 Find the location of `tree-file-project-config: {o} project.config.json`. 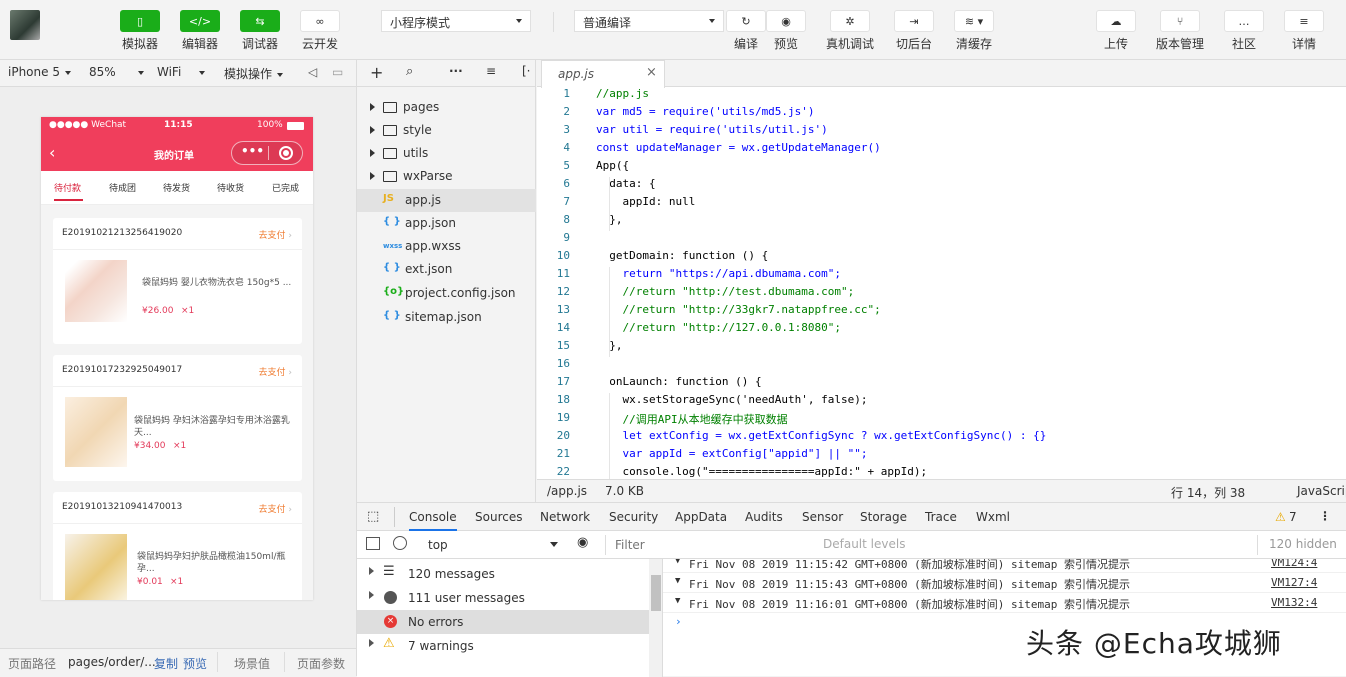

tree-file-project-config: {o} project.config.json is located at coordinates (446, 293).